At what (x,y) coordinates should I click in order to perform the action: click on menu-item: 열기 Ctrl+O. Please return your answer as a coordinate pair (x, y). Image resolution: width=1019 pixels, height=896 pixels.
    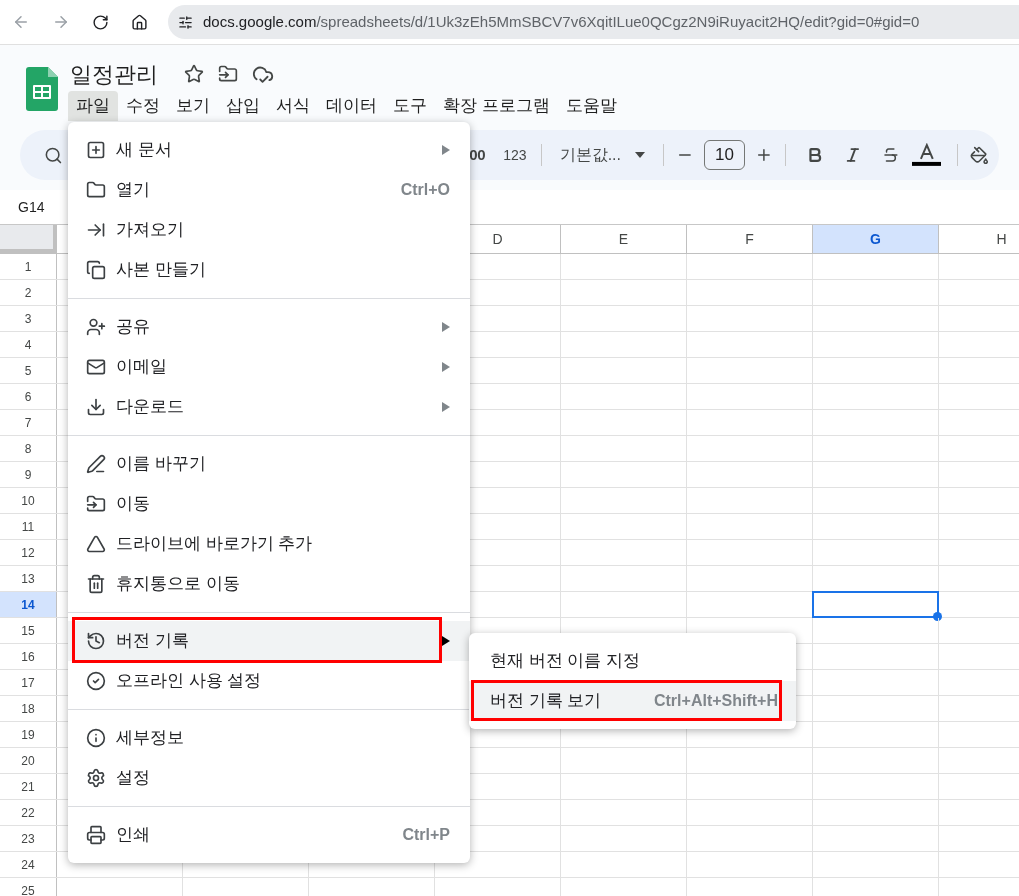
    Looking at the image, I should click on (269, 190).